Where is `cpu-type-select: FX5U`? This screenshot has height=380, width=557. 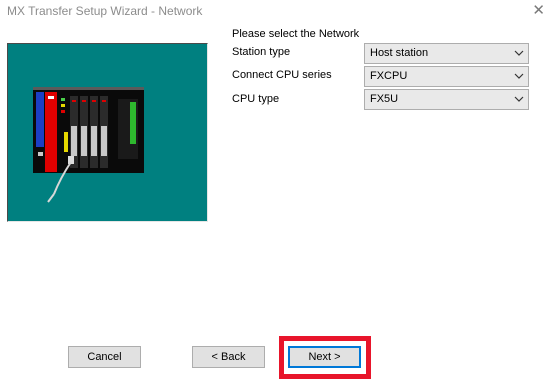
cpu-type-select: FX5U is located at coordinates (446, 99).